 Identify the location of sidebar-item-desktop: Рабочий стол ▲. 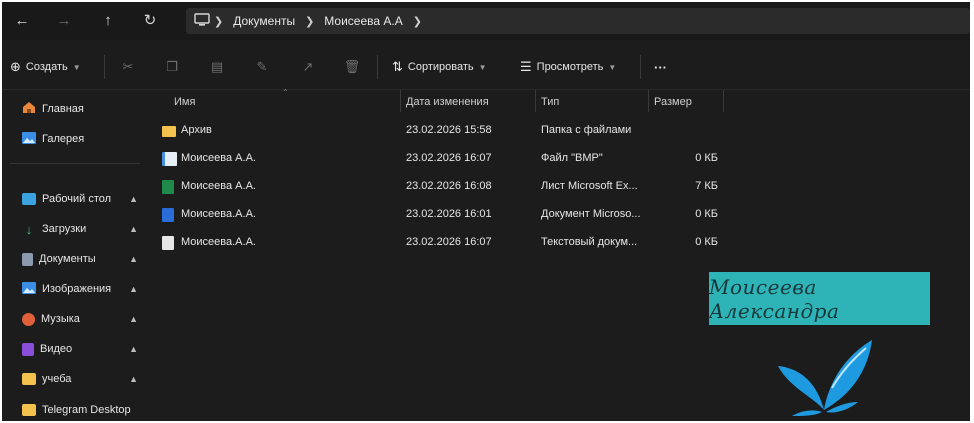
(82, 199).